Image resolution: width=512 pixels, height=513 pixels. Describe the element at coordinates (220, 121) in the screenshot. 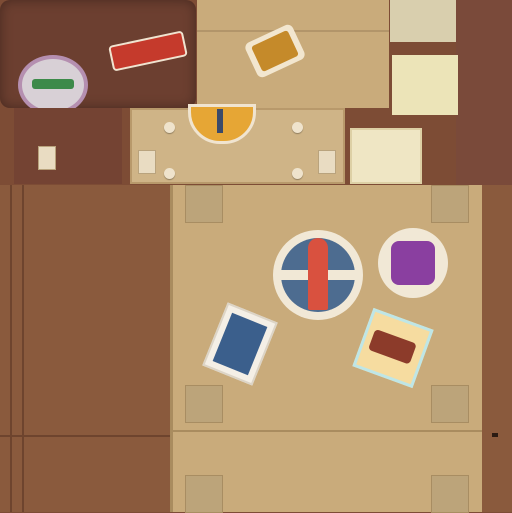

I see `tower-icon` at that location.